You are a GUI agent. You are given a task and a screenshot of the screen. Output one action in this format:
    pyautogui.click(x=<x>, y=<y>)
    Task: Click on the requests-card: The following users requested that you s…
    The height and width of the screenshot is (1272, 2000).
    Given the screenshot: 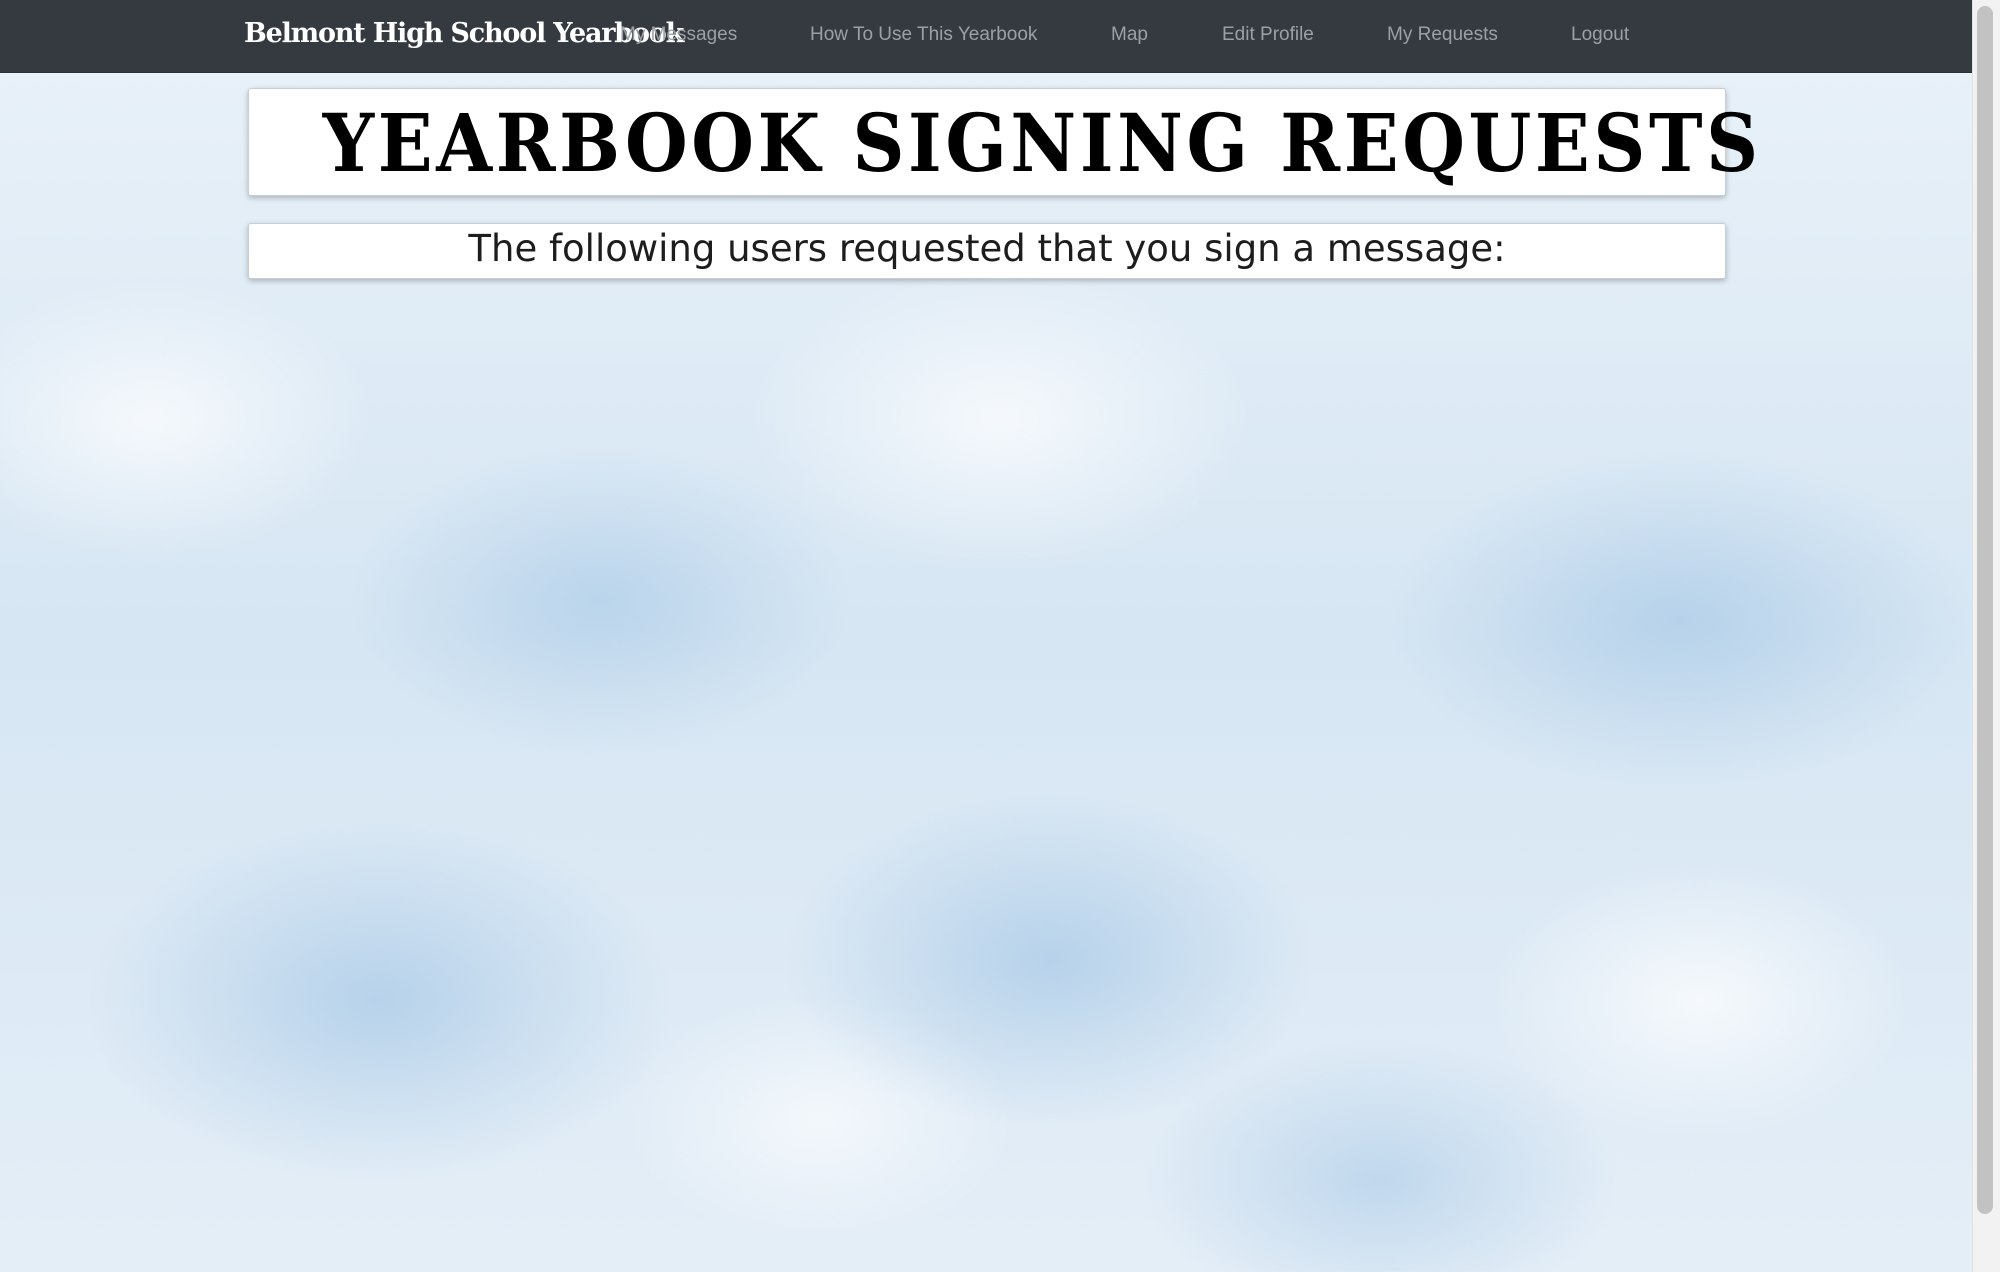 What is the action you would take?
    pyautogui.click(x=987, y=251)
    